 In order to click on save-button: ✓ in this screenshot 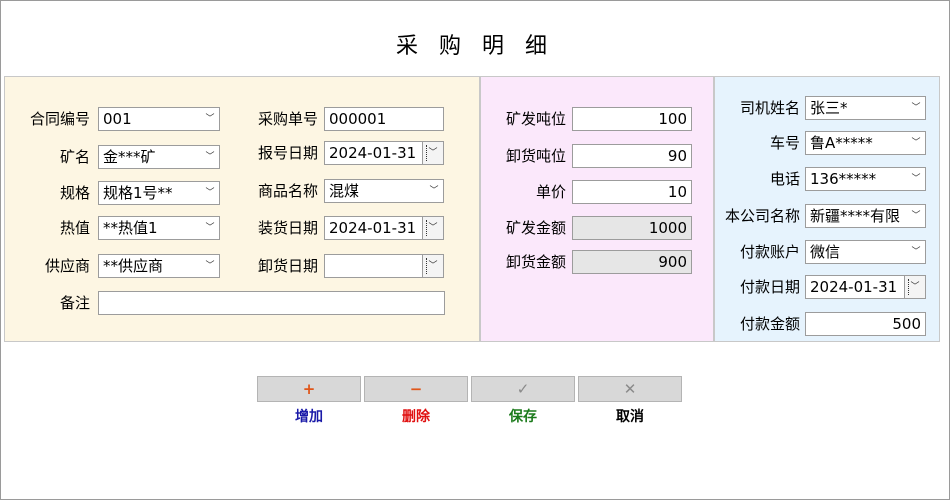, I will do `click(523, 389)`.